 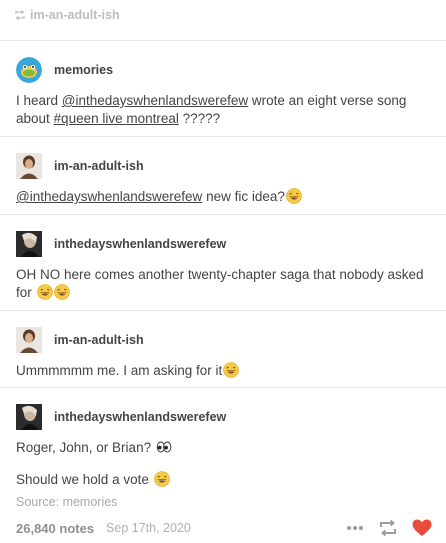 I want to click on reblog-header: im-an-adult-ish, so click(x=223, y=20).